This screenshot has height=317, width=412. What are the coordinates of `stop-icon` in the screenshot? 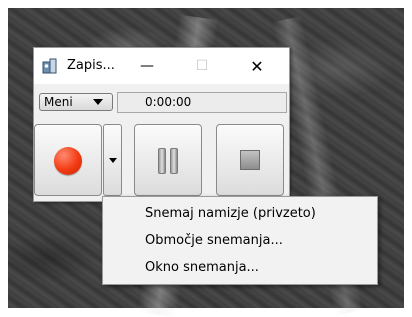 It's located at (250, 160).